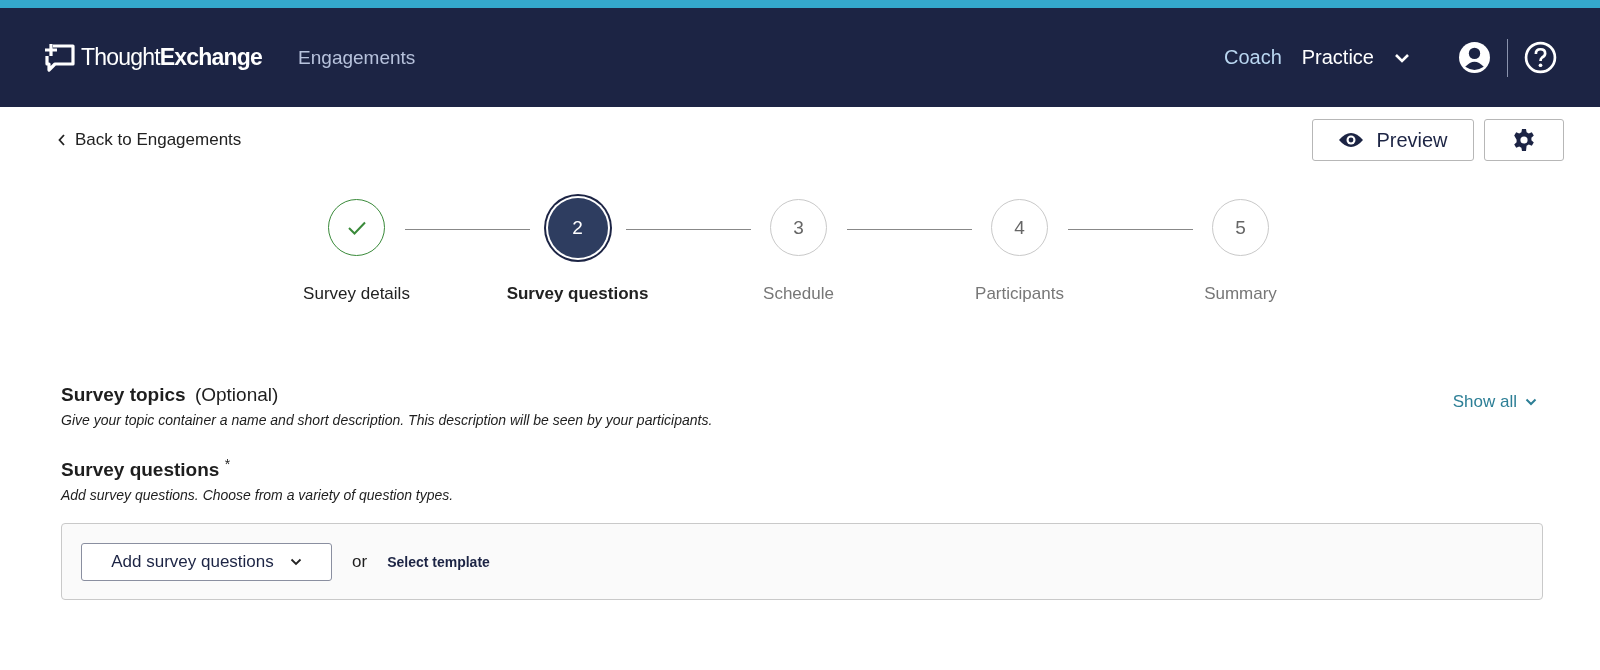 This screenshot has height=670, width=1600. What do you see at coordinates (387, 420) in the screenshot?
I see `section-description: Give your topic container a name and short description. This description will be seen by your participants.` at bounding box center [387, 420].